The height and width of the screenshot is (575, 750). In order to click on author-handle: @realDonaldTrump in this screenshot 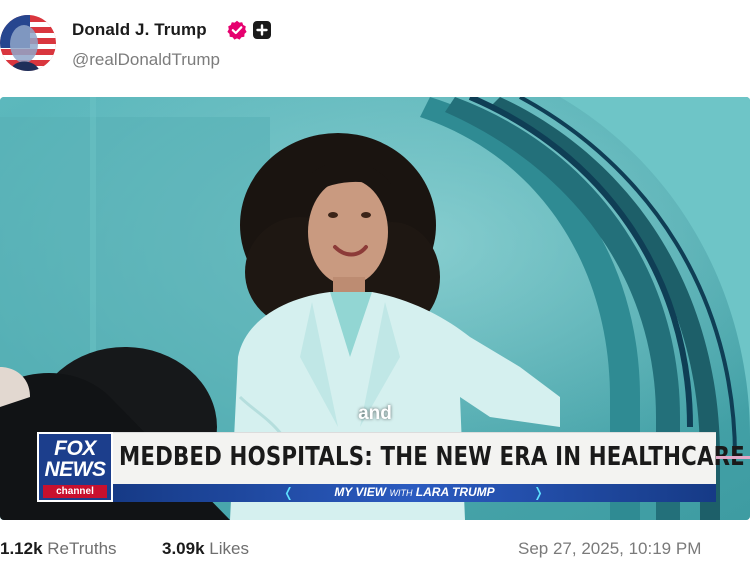, I will do `click(146, 60)`.